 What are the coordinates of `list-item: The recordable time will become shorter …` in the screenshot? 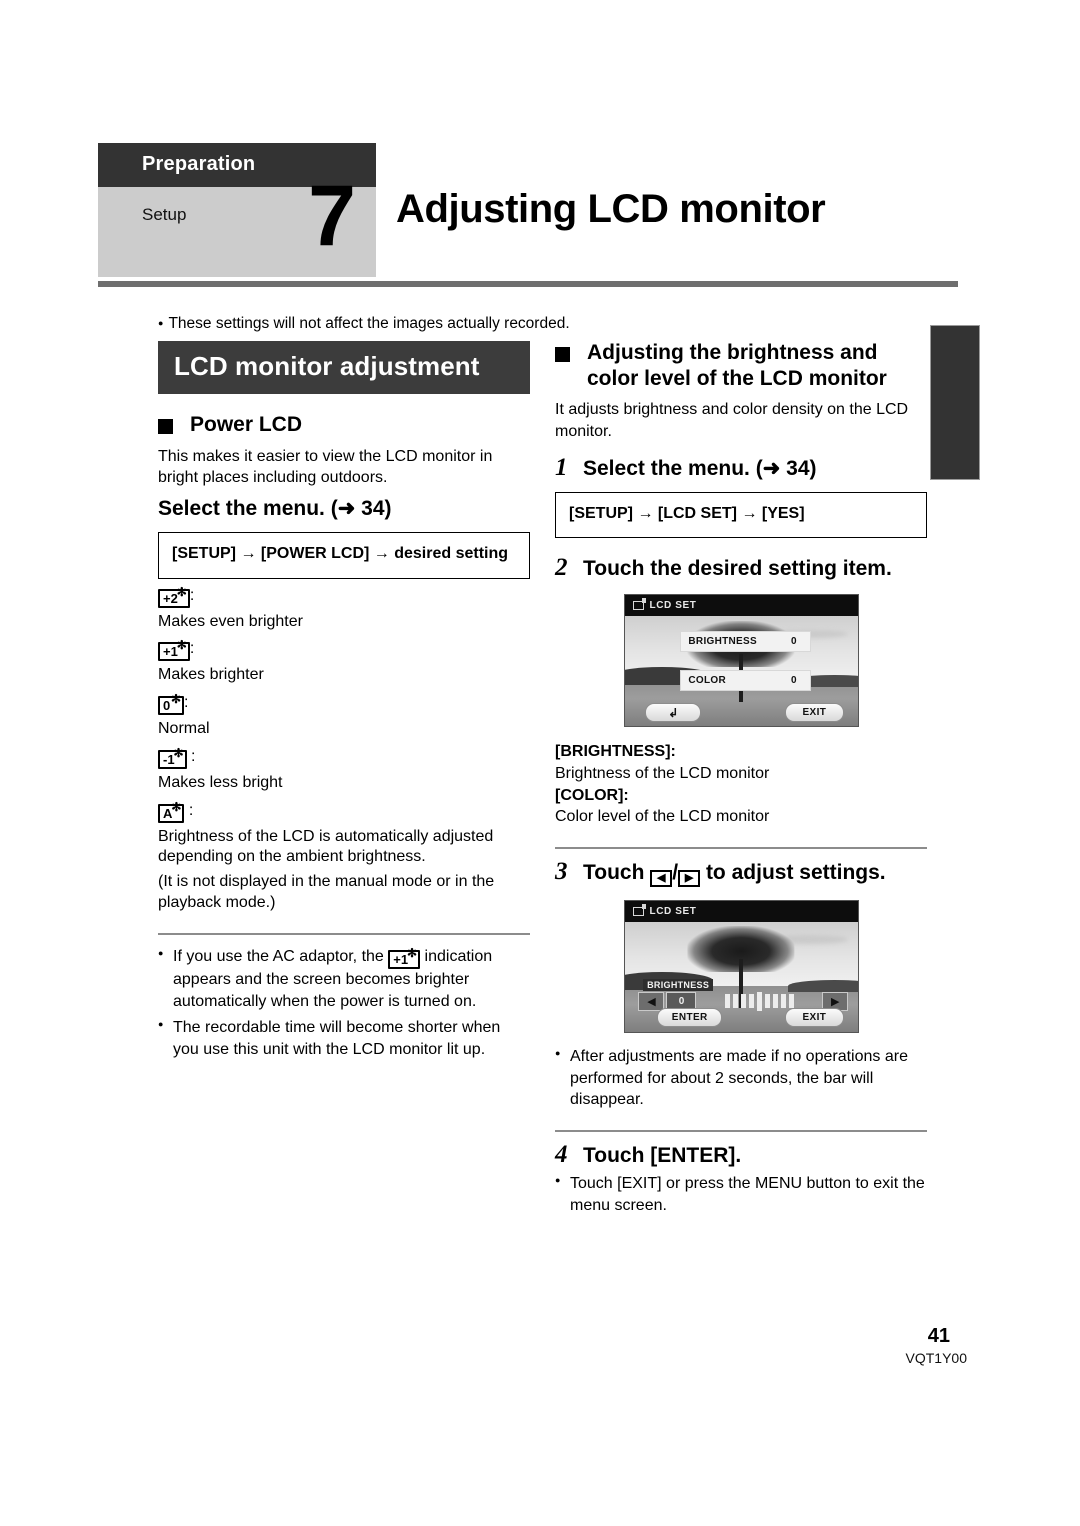 It's located at (344, 1039).